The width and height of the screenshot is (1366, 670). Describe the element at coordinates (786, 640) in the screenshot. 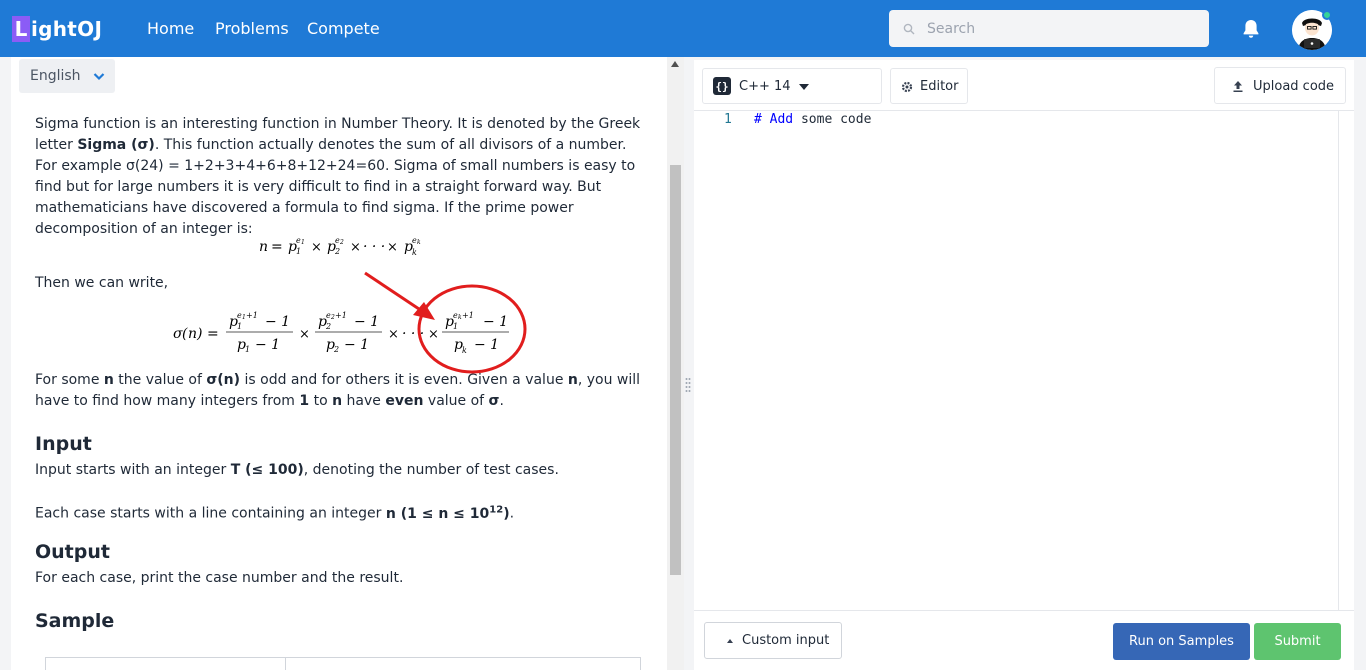

I see `custom-input-label: Custom input` at that location.